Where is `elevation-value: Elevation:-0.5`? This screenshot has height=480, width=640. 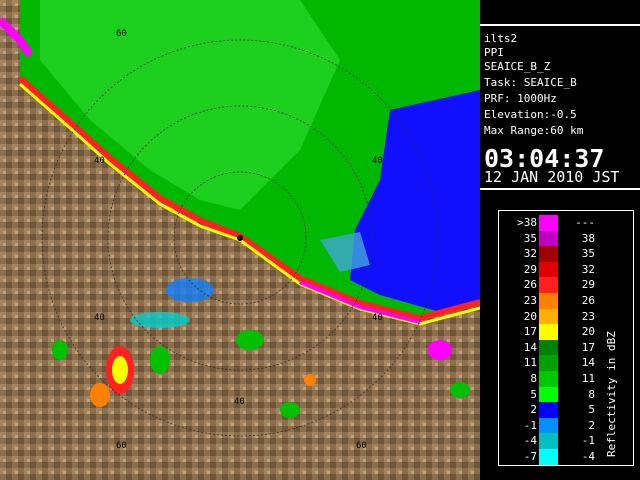 elevation-value: Elevation:-0.5 is located at coordinates (530, 114).